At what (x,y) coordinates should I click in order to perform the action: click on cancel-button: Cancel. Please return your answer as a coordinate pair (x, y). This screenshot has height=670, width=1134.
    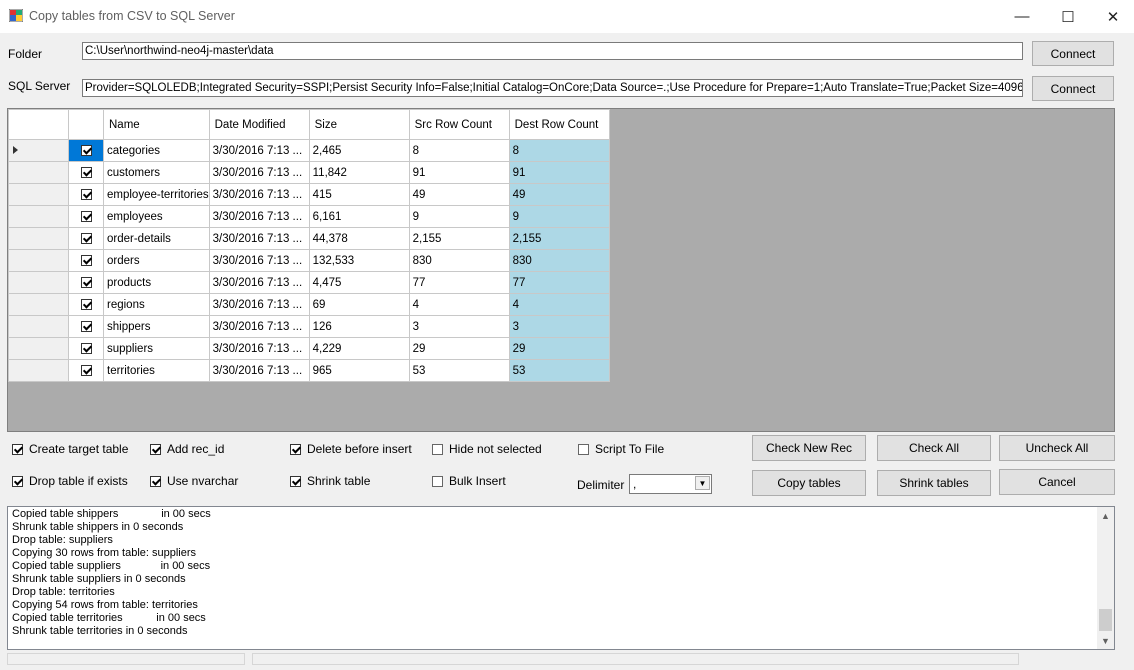
    Looking at the image, I should click on (1057, 482).